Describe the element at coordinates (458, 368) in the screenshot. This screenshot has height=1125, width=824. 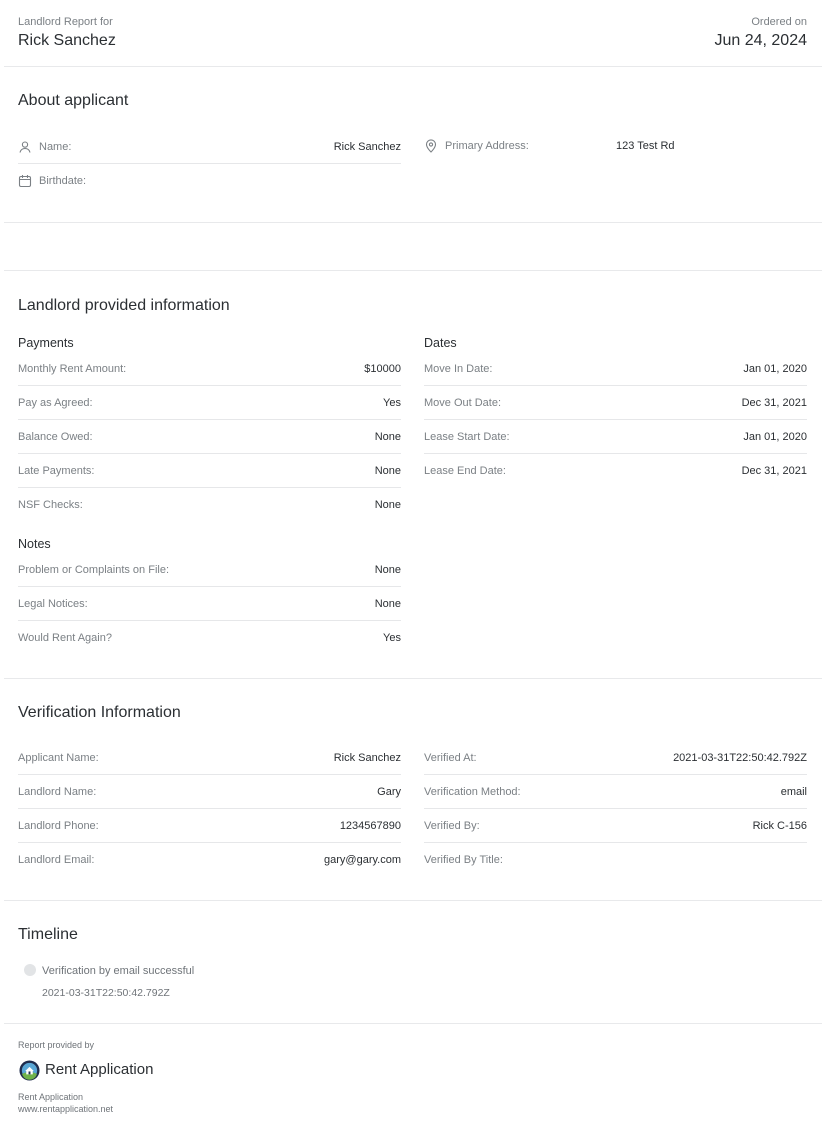
I see `dates-row-label: Move In Date:` at that location.